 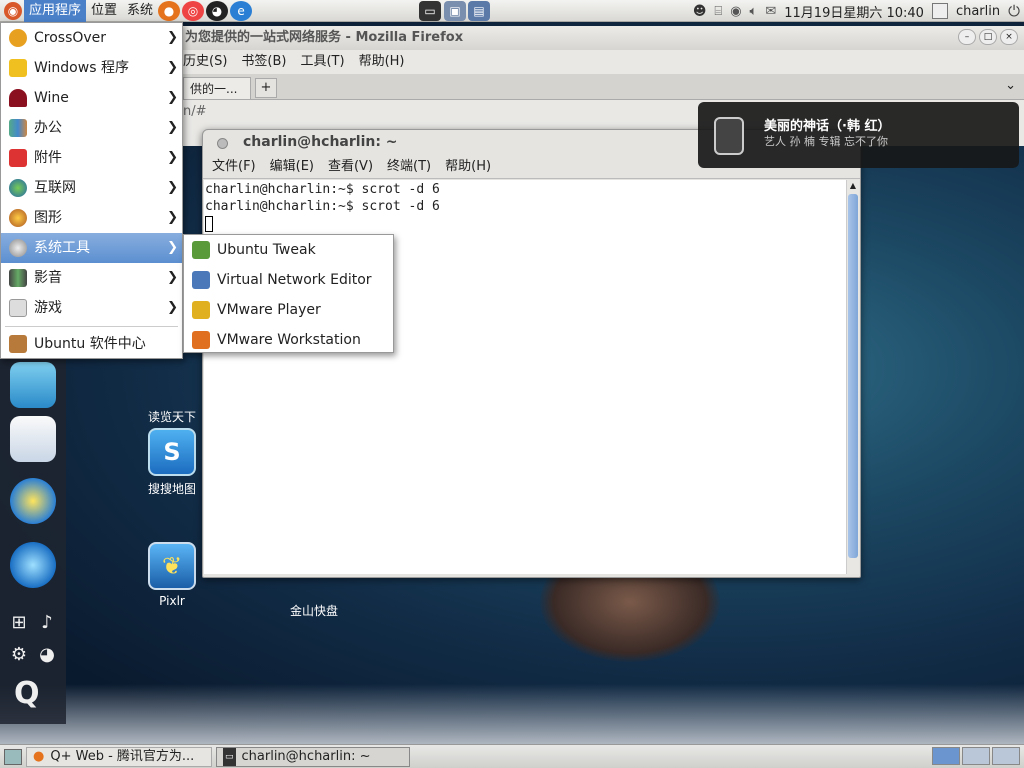 What do you see at coordinates (201, 250) in the screenshot?
I see `ubuntu-tweak-icon` at bounding box center [201, 250].